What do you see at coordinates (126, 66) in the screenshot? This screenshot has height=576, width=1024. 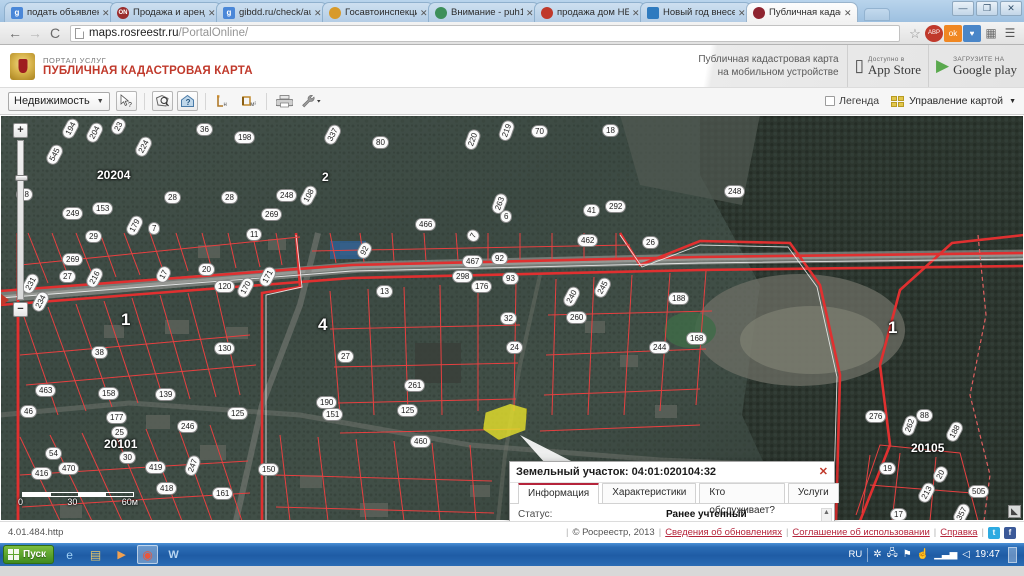 I see `portal-logo: ПОРТАЛ УСЛУГ ПУБЛИЧНАЯ КАДАСТРОВАЯ КАРТА` at bounding box center [126, 66].